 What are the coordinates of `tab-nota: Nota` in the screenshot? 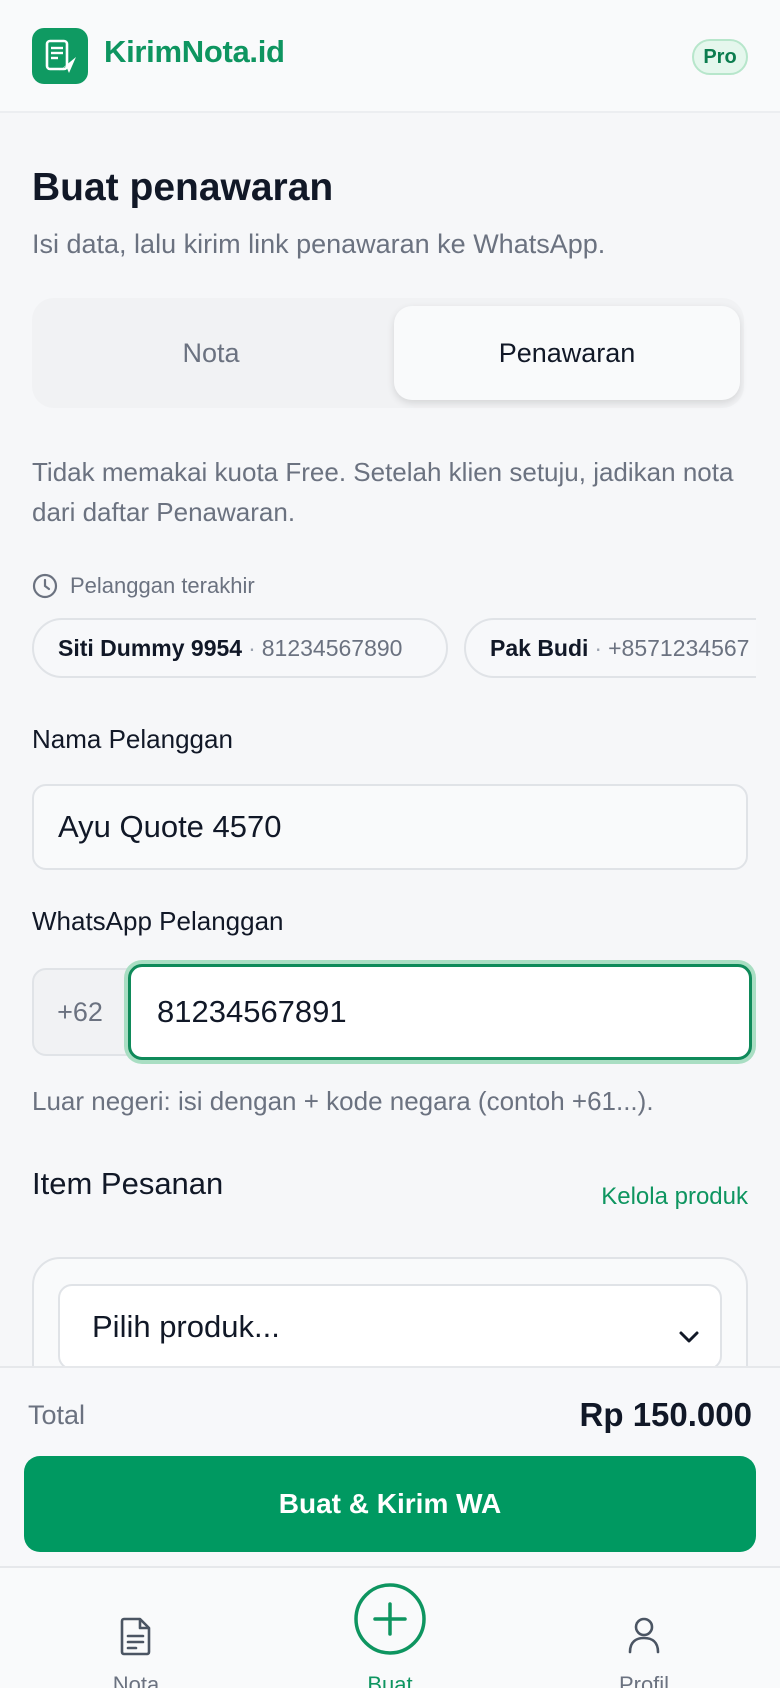 It's located at (136, 1628).